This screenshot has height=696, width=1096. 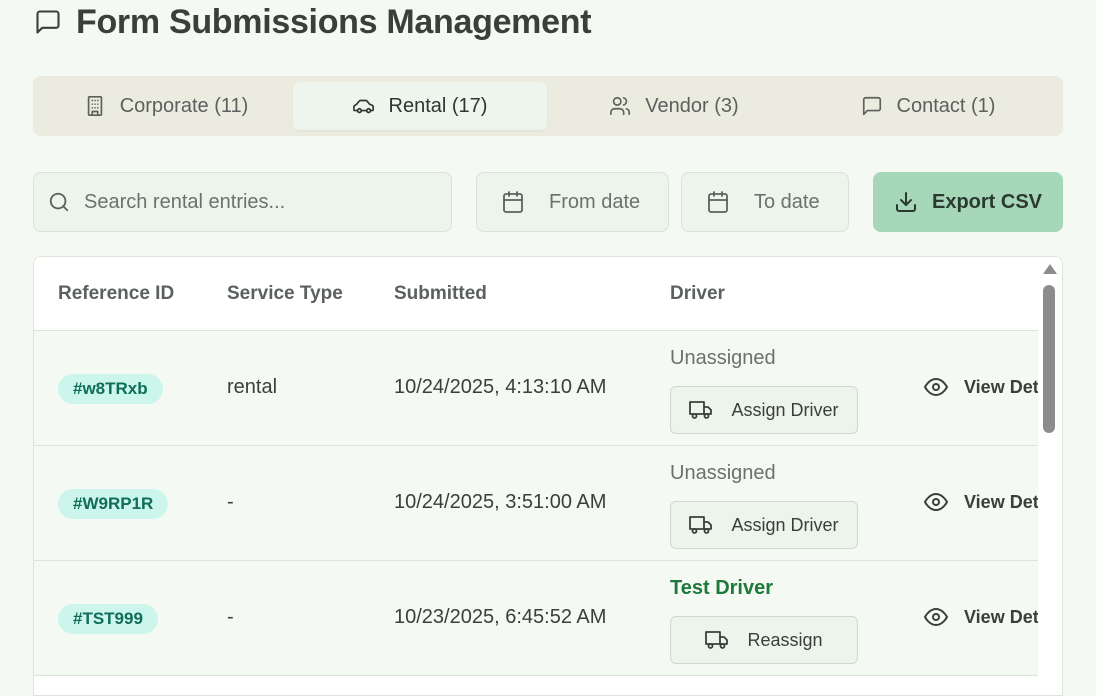 I want to click on export-label: Export CSV, so click(x=987, y=201).